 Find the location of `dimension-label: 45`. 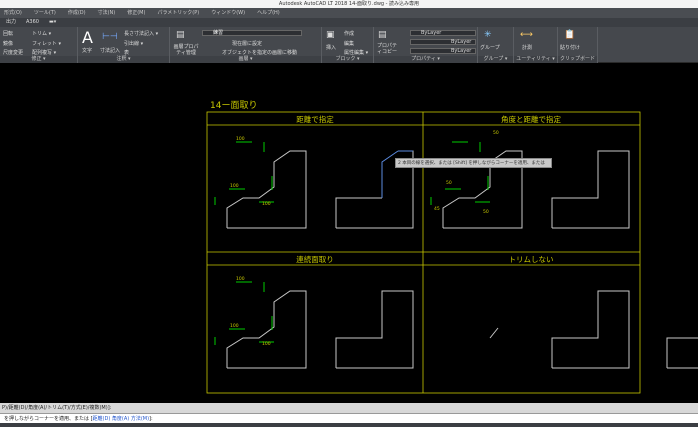

dimension-label: 45 is located at coordinates (437, 209).